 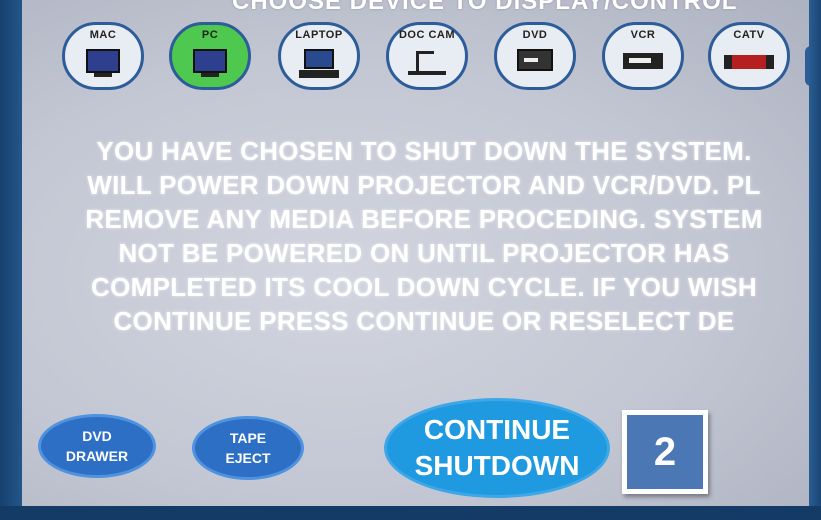 I want to click on catv-connector-icon, so click(x=749, y=59).